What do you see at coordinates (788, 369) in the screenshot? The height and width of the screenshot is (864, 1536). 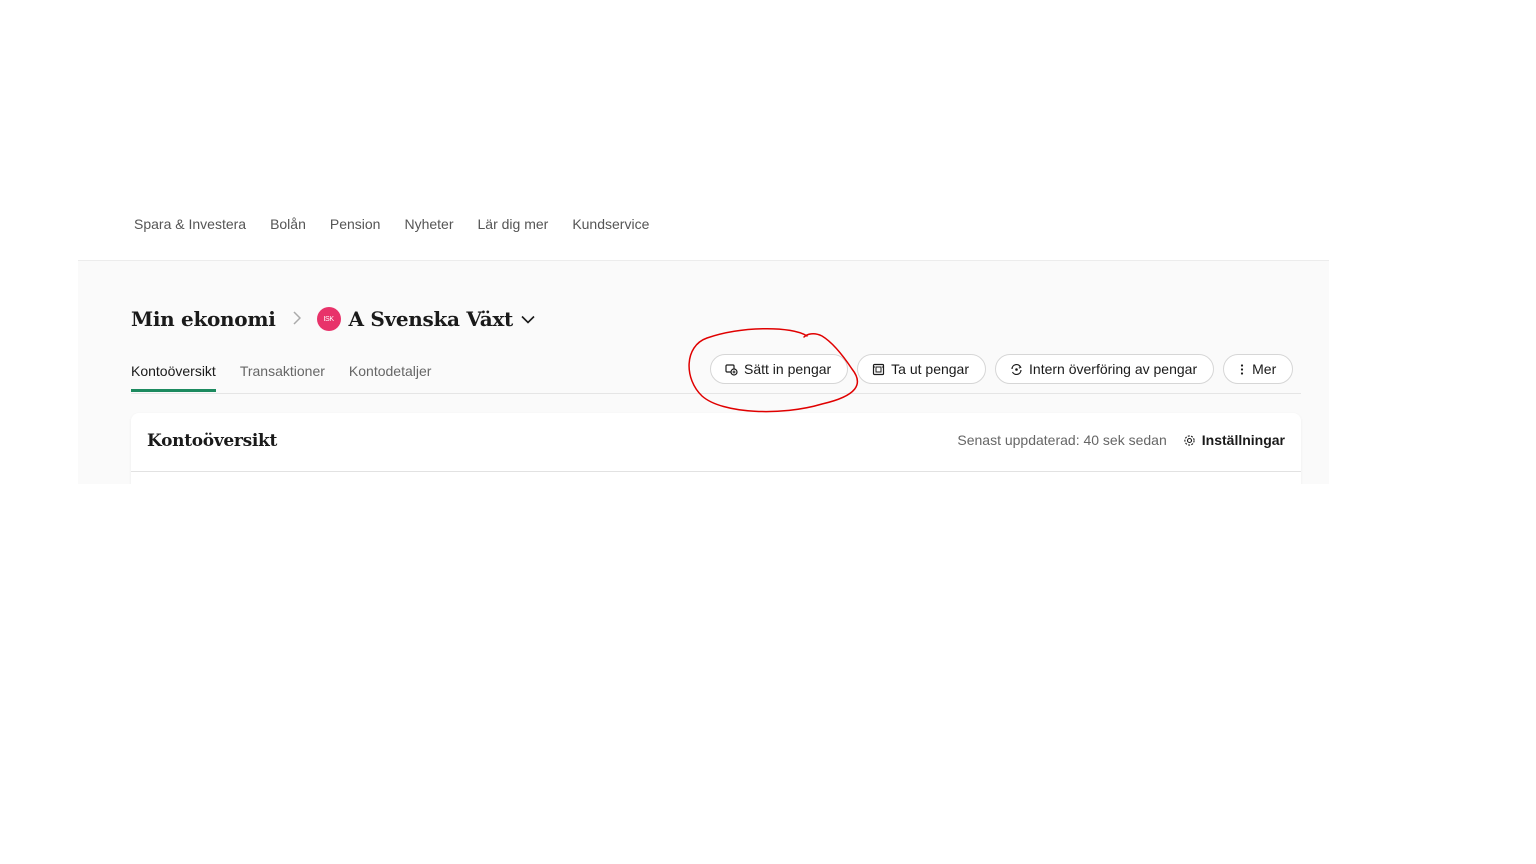 I see `deposit-label: Sätt in pengar` at bounding box center [788, 369].